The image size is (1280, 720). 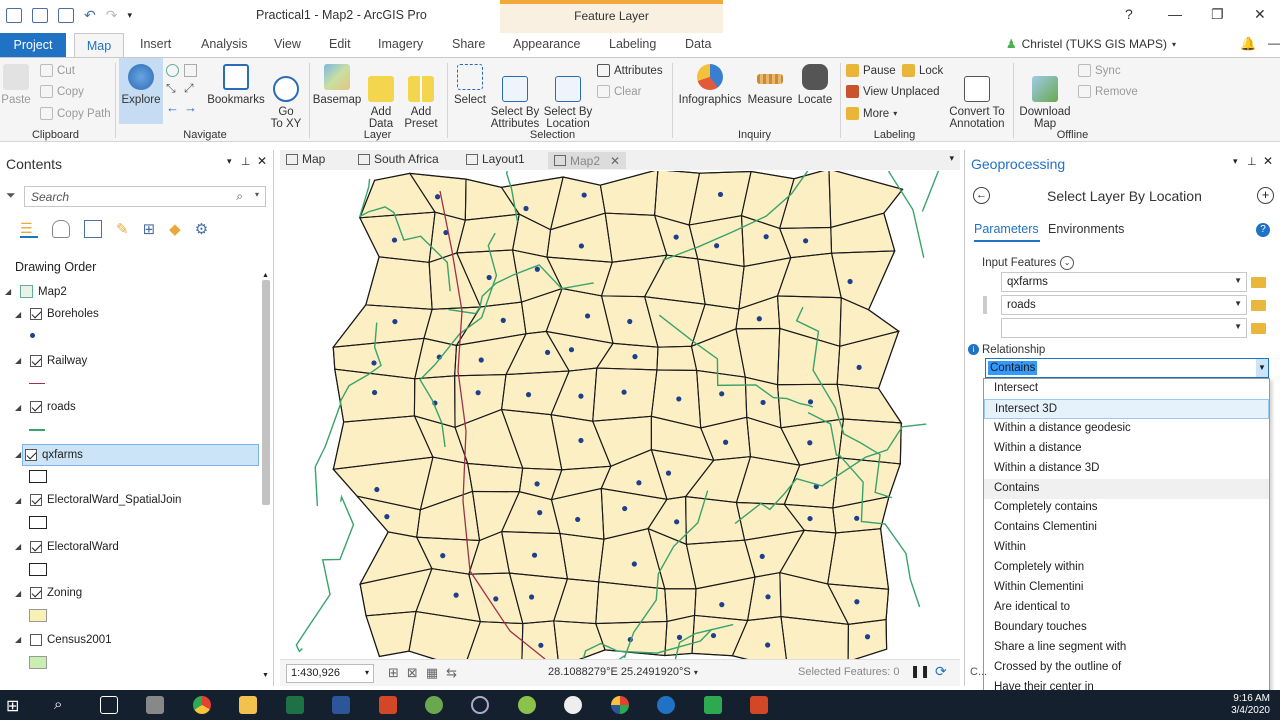 What do you see at coordinates (190, 70) in the screenshot?
I see `fixed-zoom-icon` at bounding box center [190, 70].